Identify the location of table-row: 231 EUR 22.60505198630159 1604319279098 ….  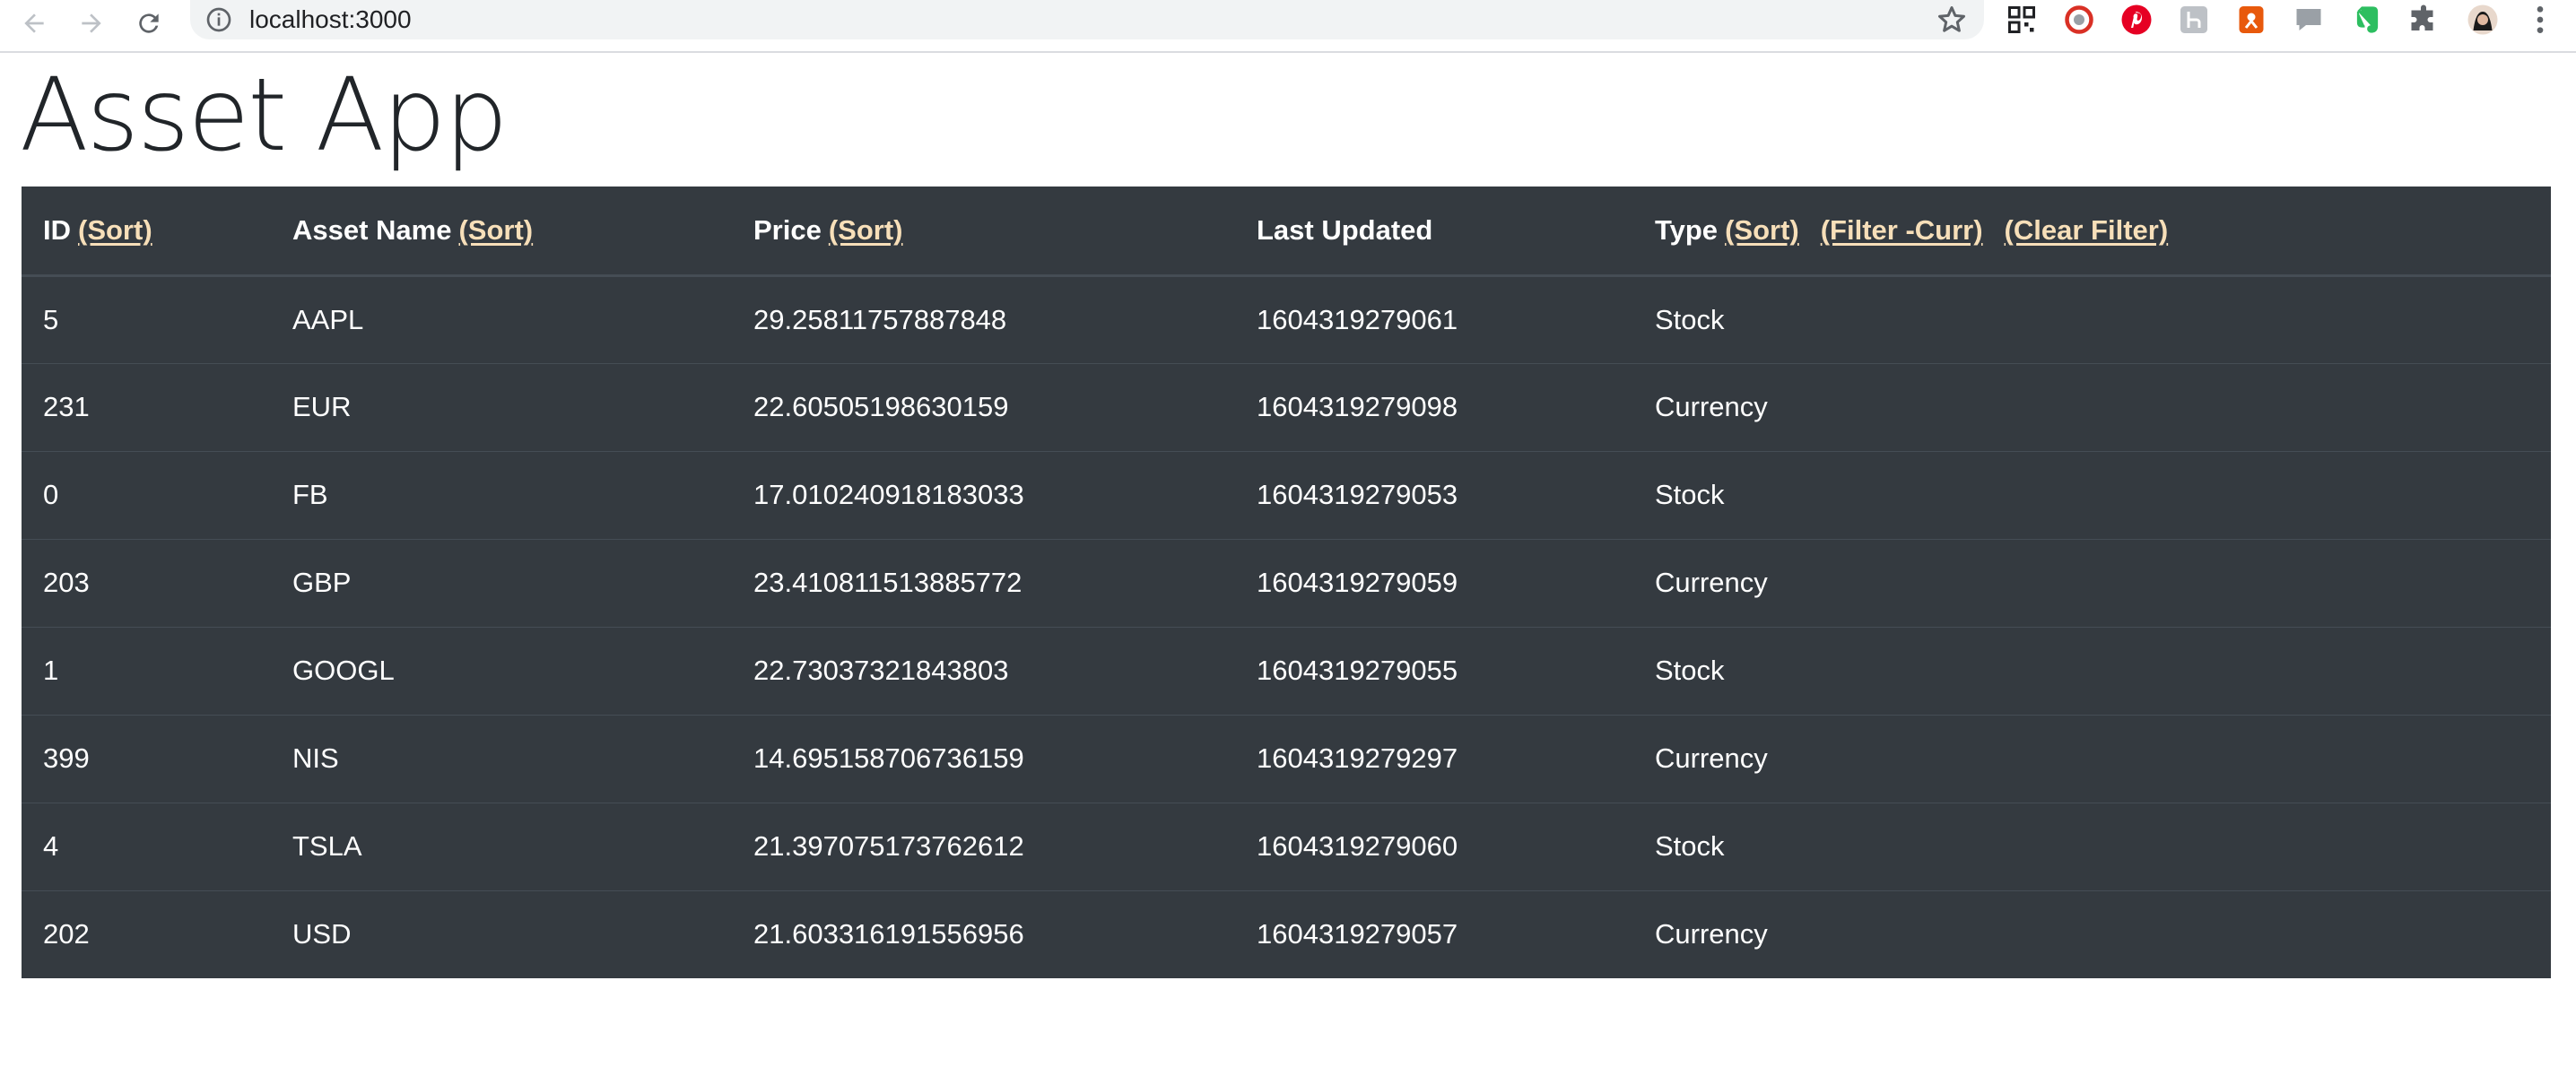
(1286, 407).